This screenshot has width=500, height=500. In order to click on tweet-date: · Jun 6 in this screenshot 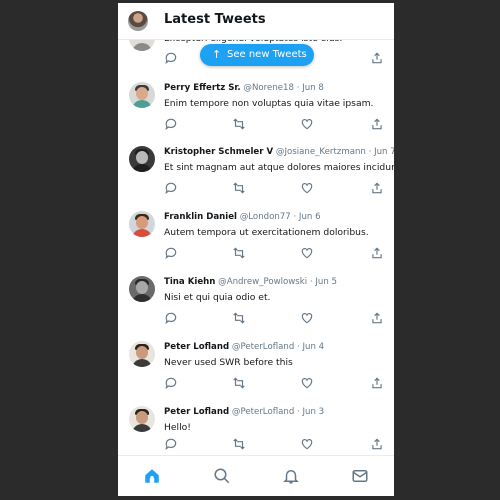, I will do `click(306, 217)`.